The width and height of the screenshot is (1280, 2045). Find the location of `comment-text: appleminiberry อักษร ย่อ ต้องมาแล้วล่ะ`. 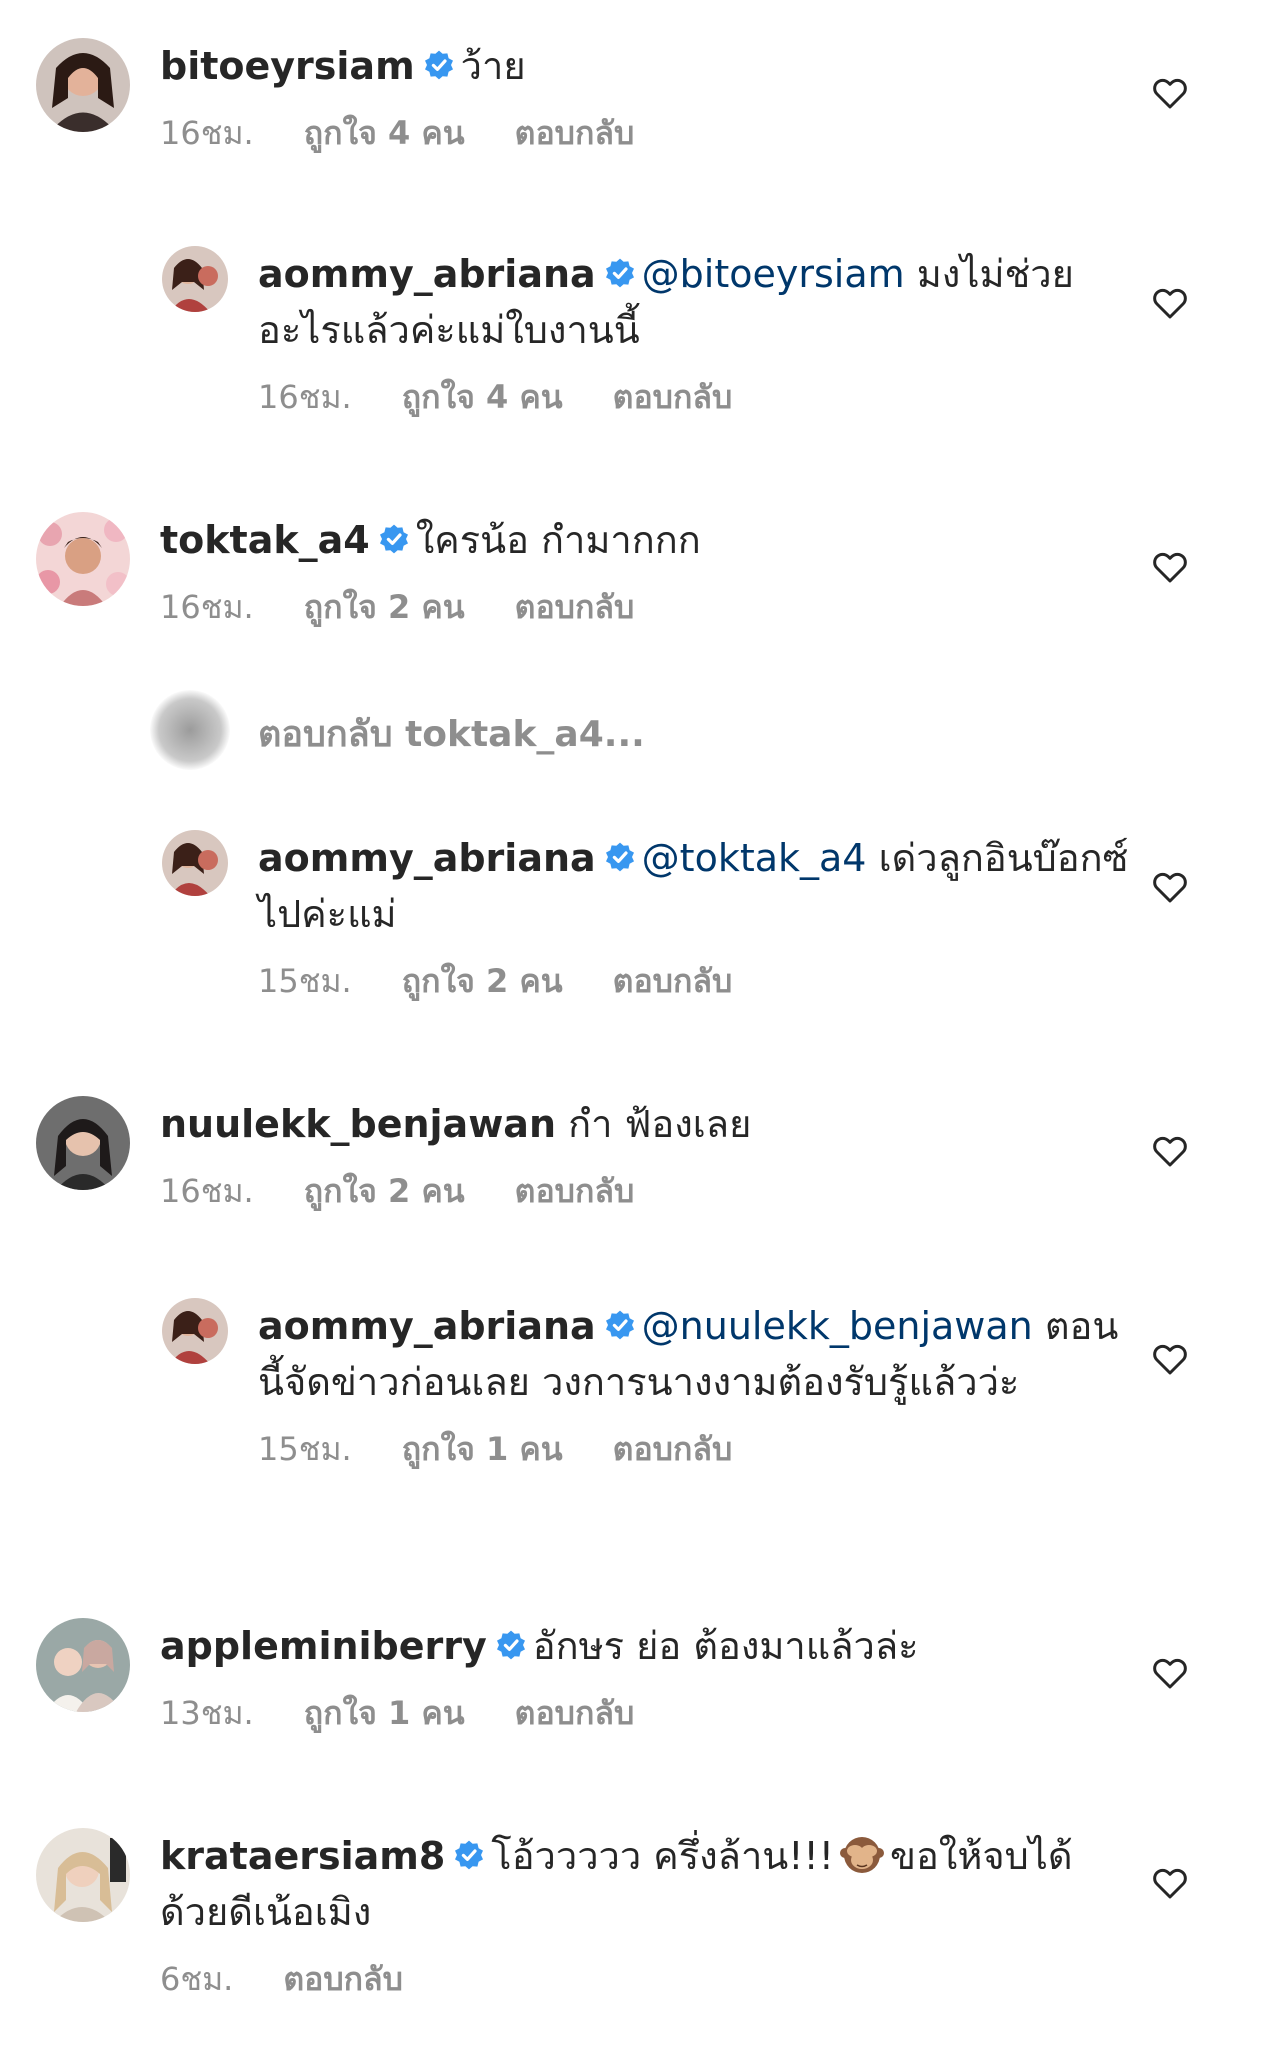

comment-text: appleminiberry อักษร ย่อ ต้องมาแล้วล่ะ is located at coordinates (645, 1646).